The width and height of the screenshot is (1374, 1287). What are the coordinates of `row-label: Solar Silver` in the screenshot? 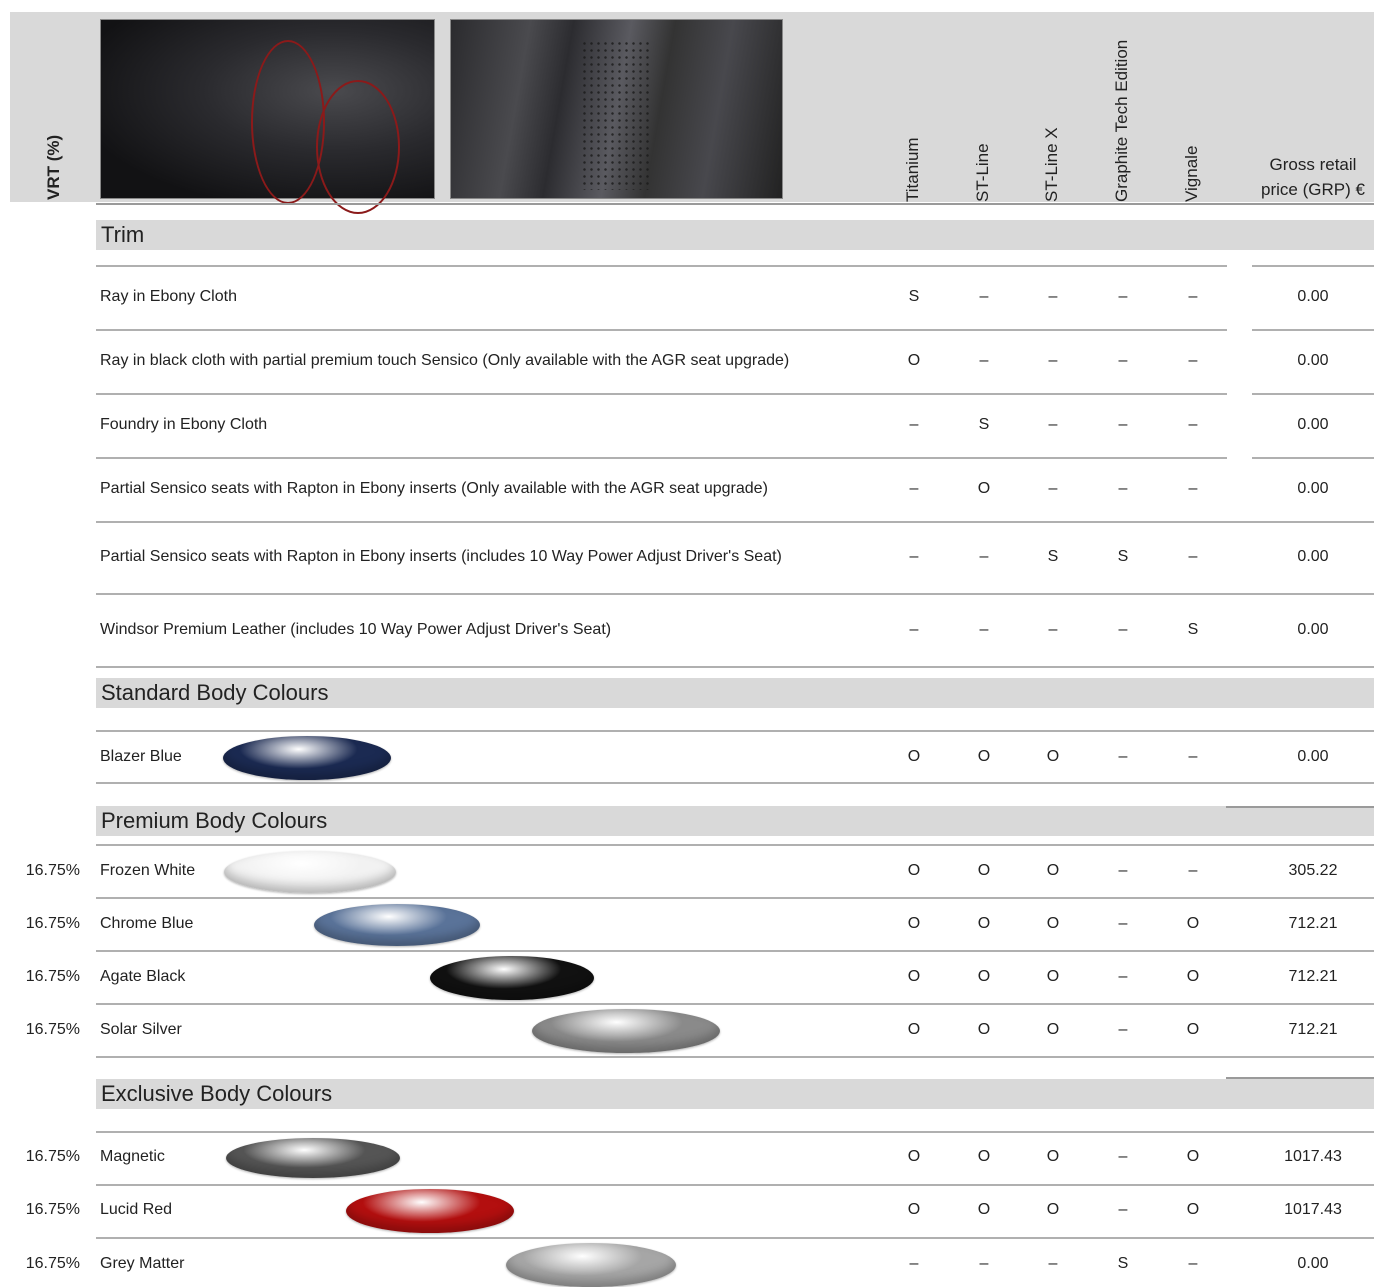 It's located at (141, 1029).